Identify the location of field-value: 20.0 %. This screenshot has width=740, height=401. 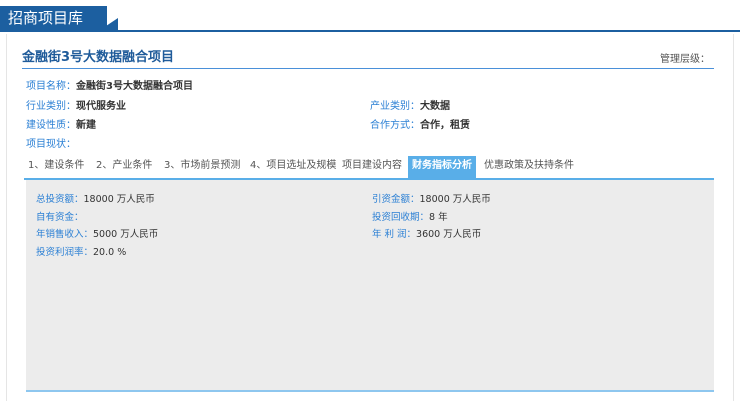
(110, 252).